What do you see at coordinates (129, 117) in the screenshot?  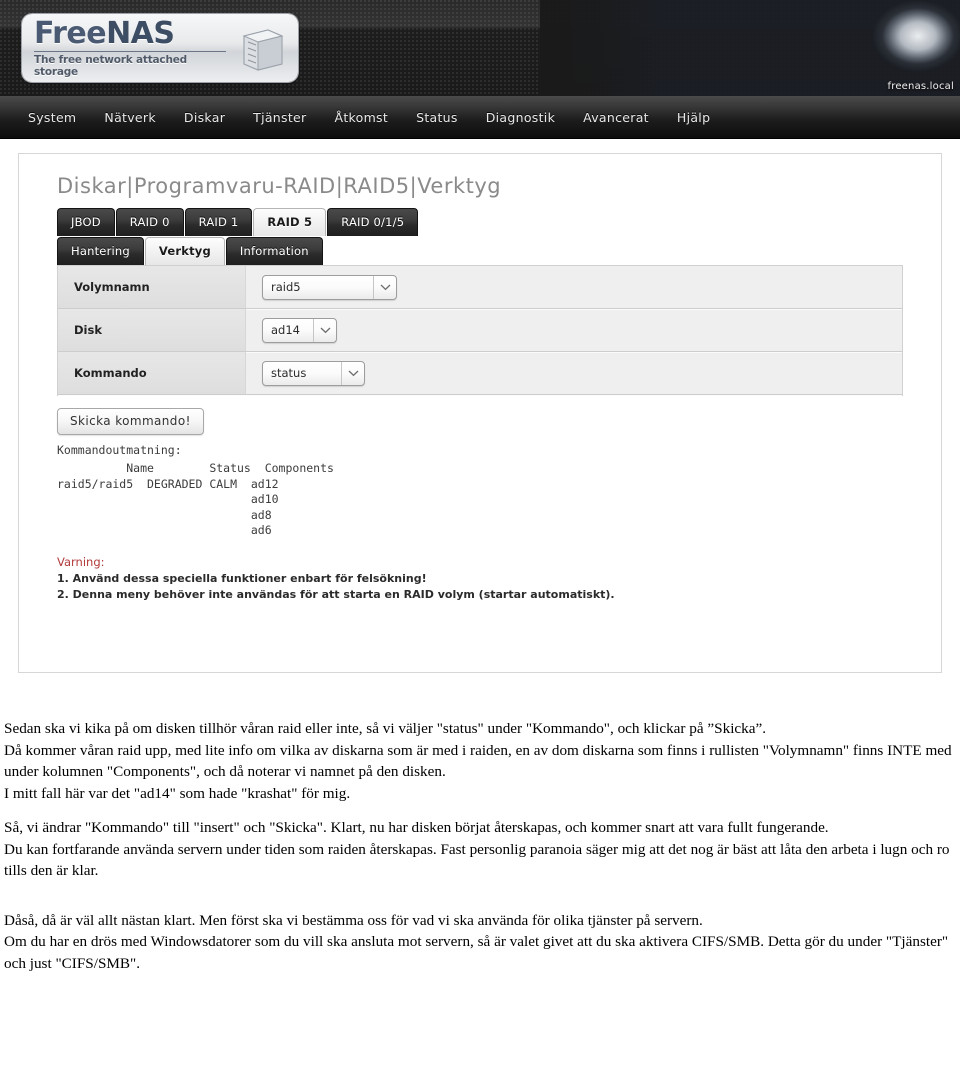 I see `nav-item-natverk: Nätverk` at bounding box center [129, 117].